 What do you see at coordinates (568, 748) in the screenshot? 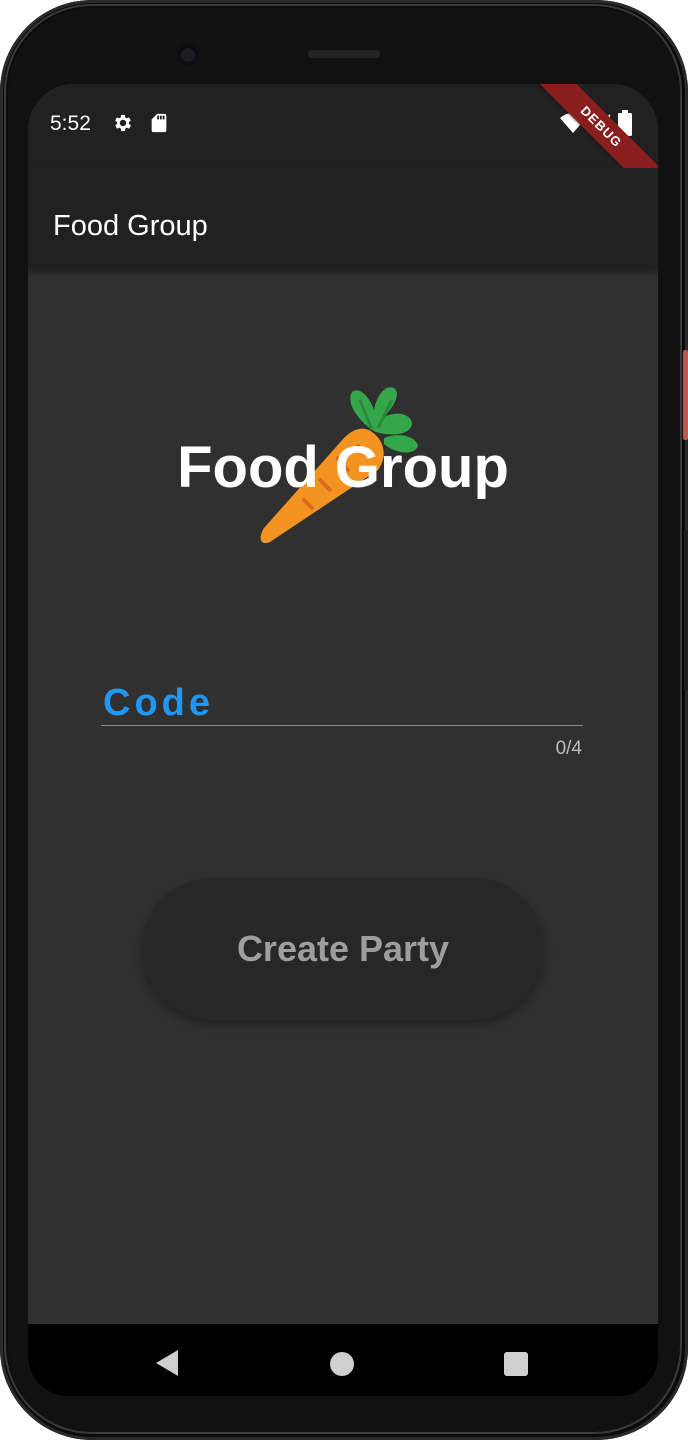
I see `code-character-counter: 0/4` at bounding box center [568, 748].